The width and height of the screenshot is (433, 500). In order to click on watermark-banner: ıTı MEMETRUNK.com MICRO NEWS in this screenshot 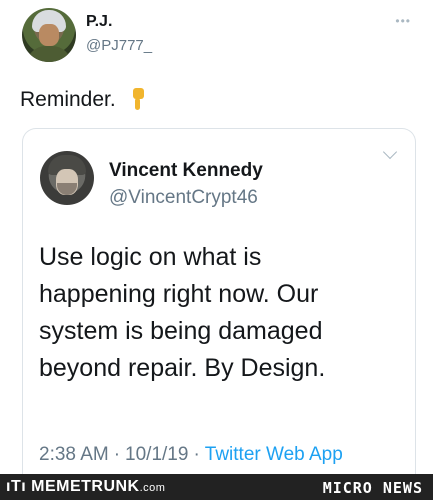, I will do `click(216, 487)`.